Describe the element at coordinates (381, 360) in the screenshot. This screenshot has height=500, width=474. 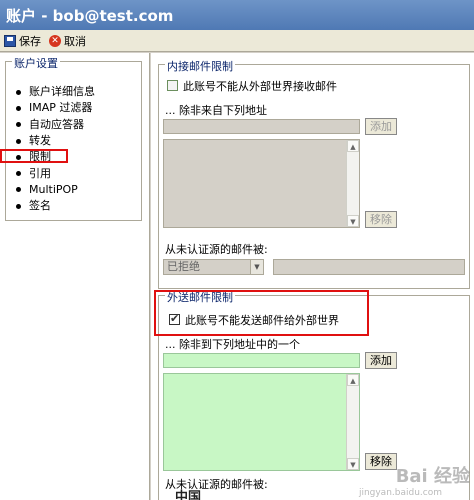
I see `outbound-add-button: 添加` at that location.